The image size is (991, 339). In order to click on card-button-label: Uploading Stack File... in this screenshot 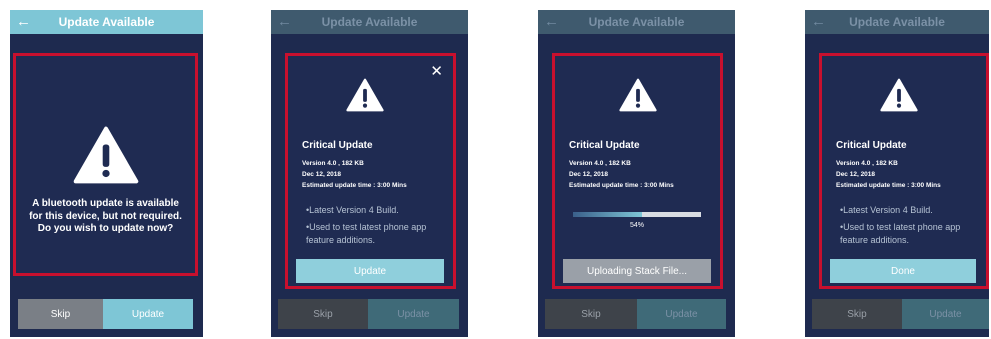, I will do `click(637, 271)`.